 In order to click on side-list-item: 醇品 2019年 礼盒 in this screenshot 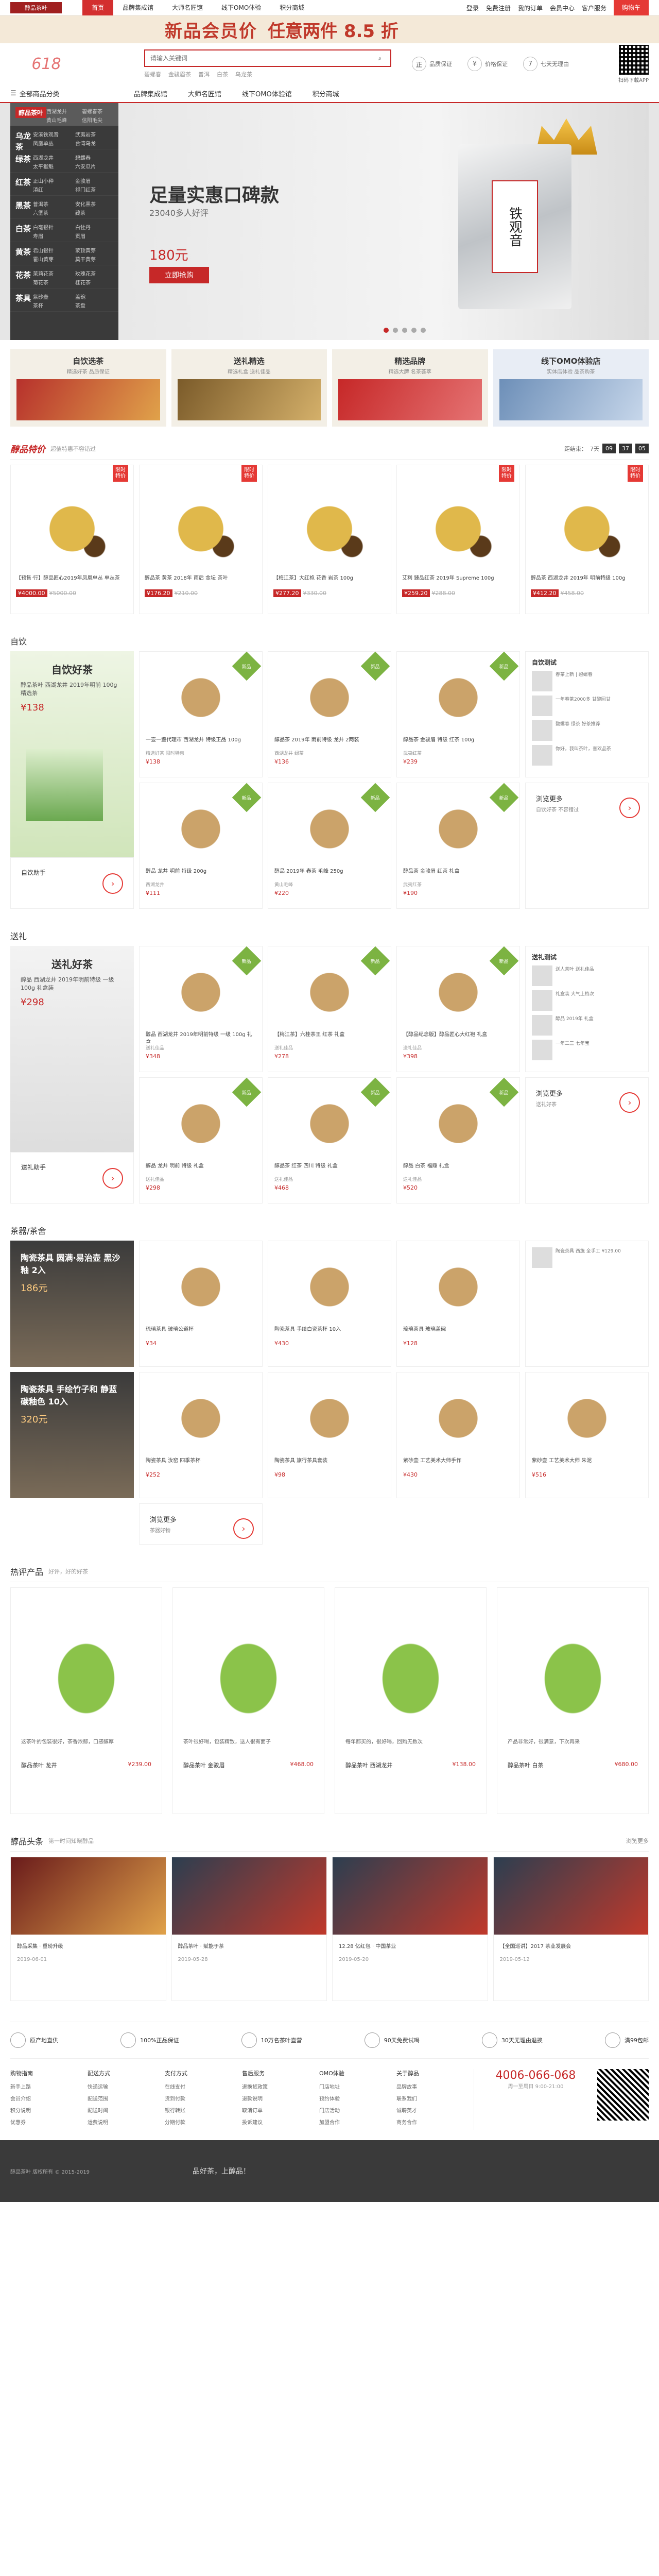, I will do `click(587, 1025)`.